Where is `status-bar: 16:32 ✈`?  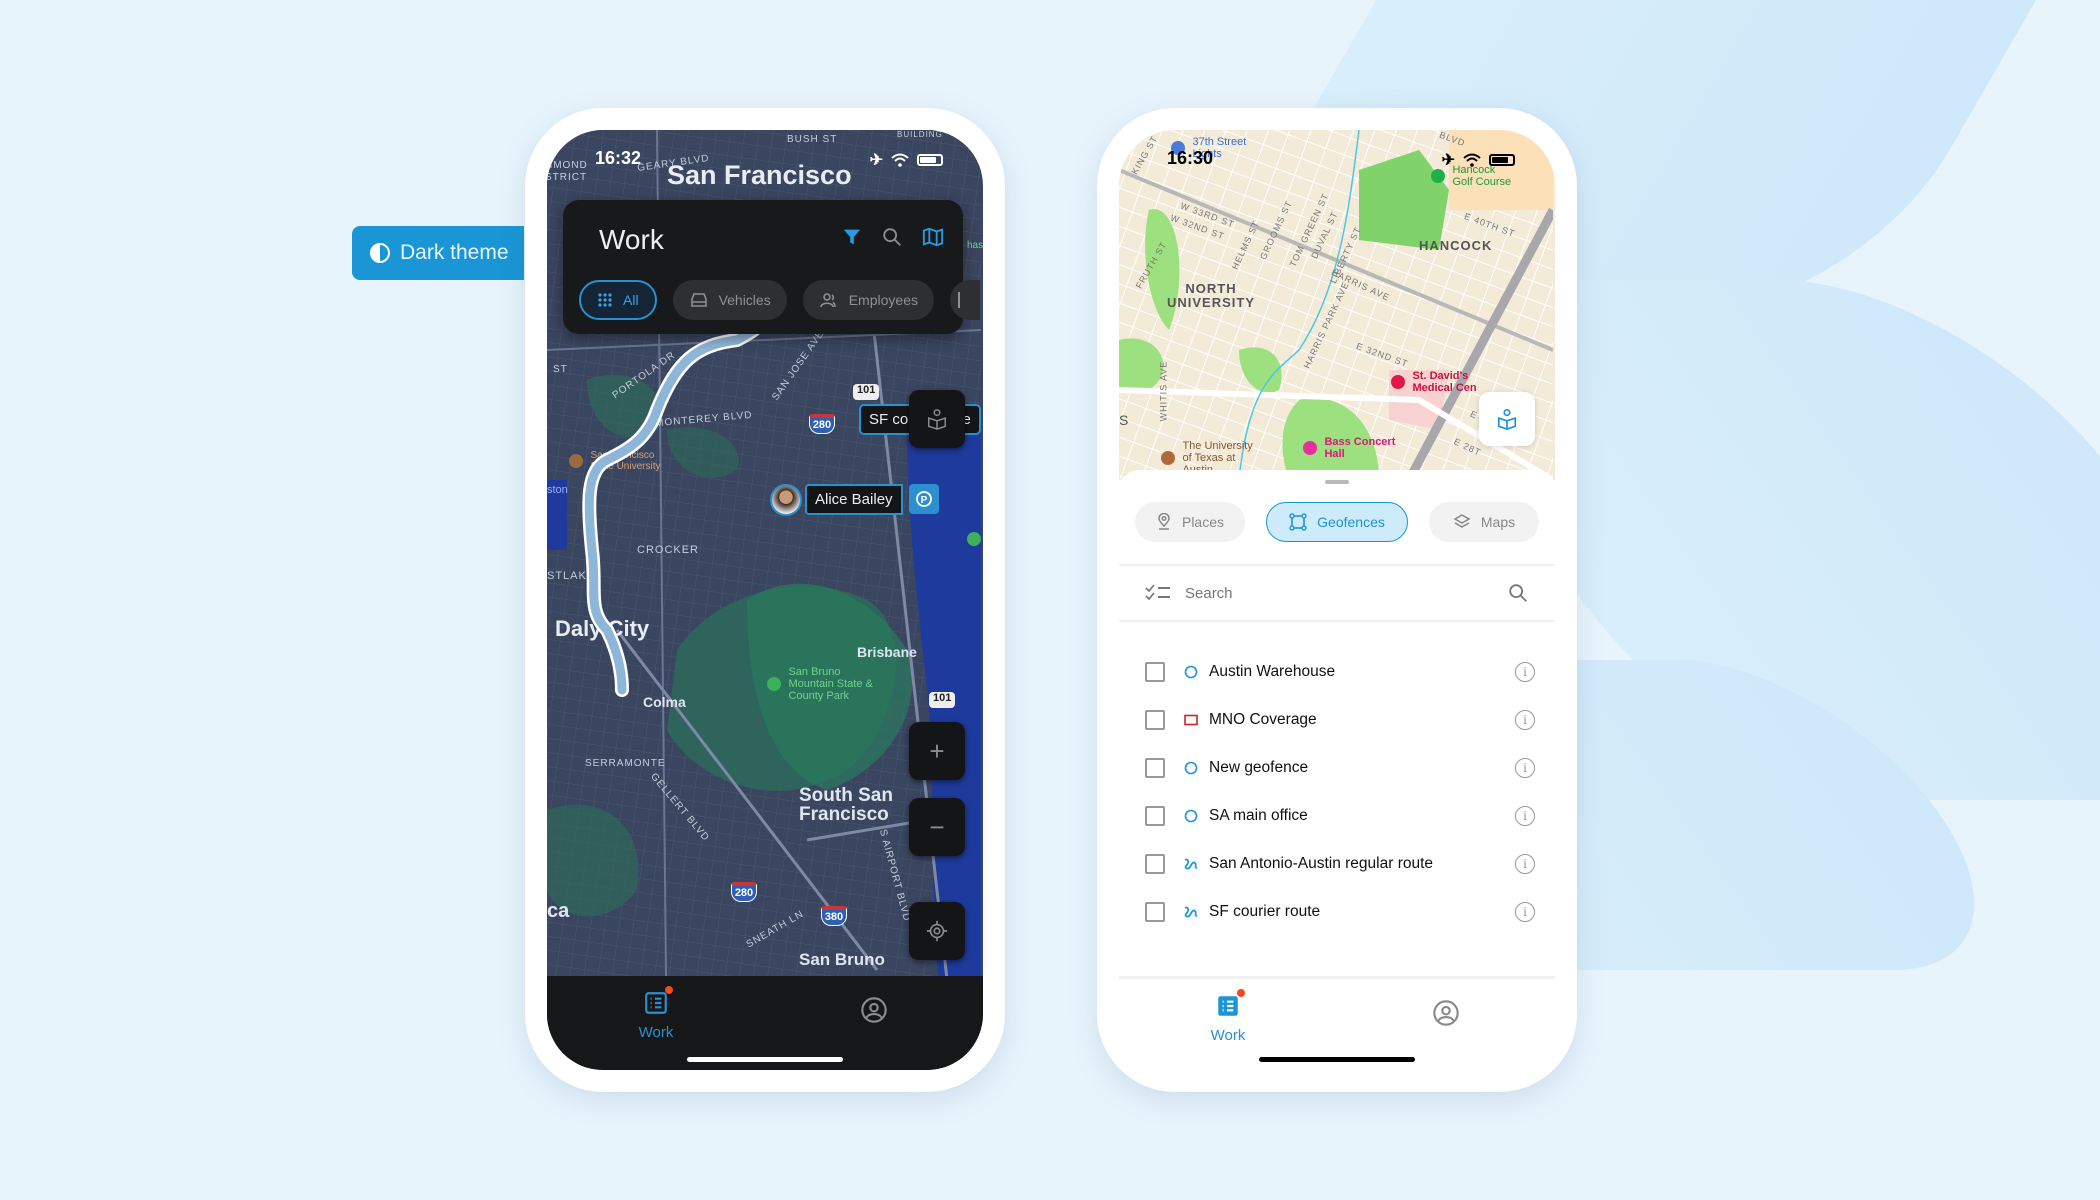
status-bar: 16:32 ✈ is located at coordinates (765, 160).